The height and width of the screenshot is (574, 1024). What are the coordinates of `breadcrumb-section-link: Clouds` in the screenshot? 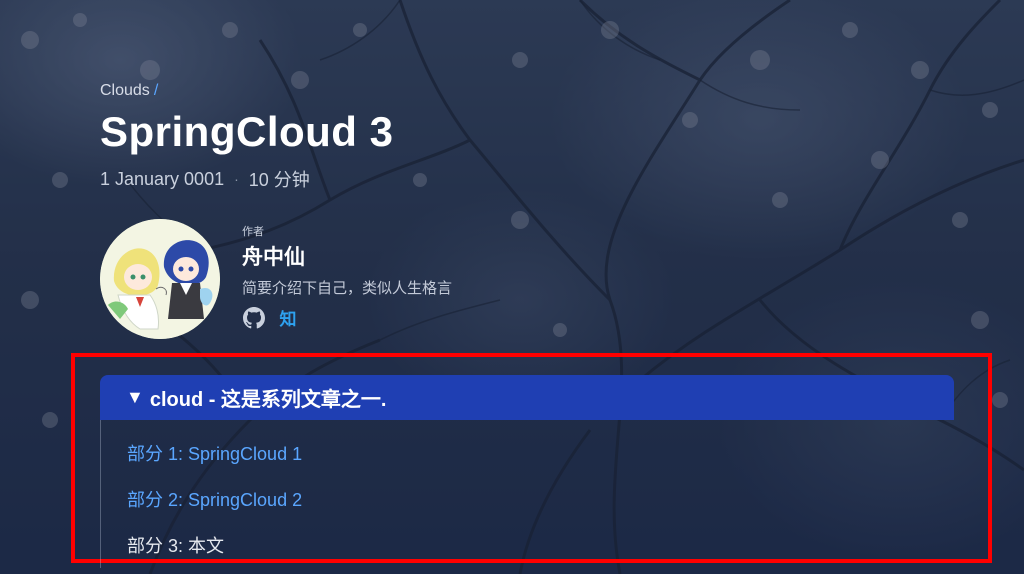 It's located at (125, 91).